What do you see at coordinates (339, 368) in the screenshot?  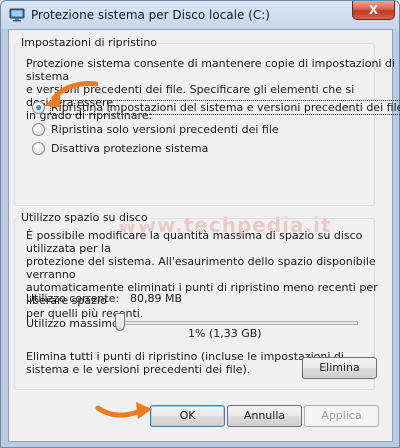 I see `delete-button: Elimina` at bounding box center [339, 368].